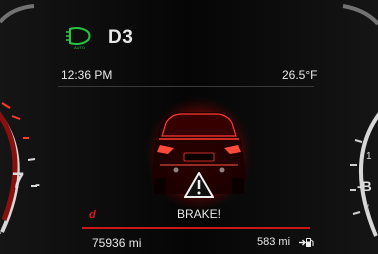  What do you see at coordinates (300, 75) in the screenshot?
I see `outside-temperature: 26.5°F` at bounding box center [300, 75].